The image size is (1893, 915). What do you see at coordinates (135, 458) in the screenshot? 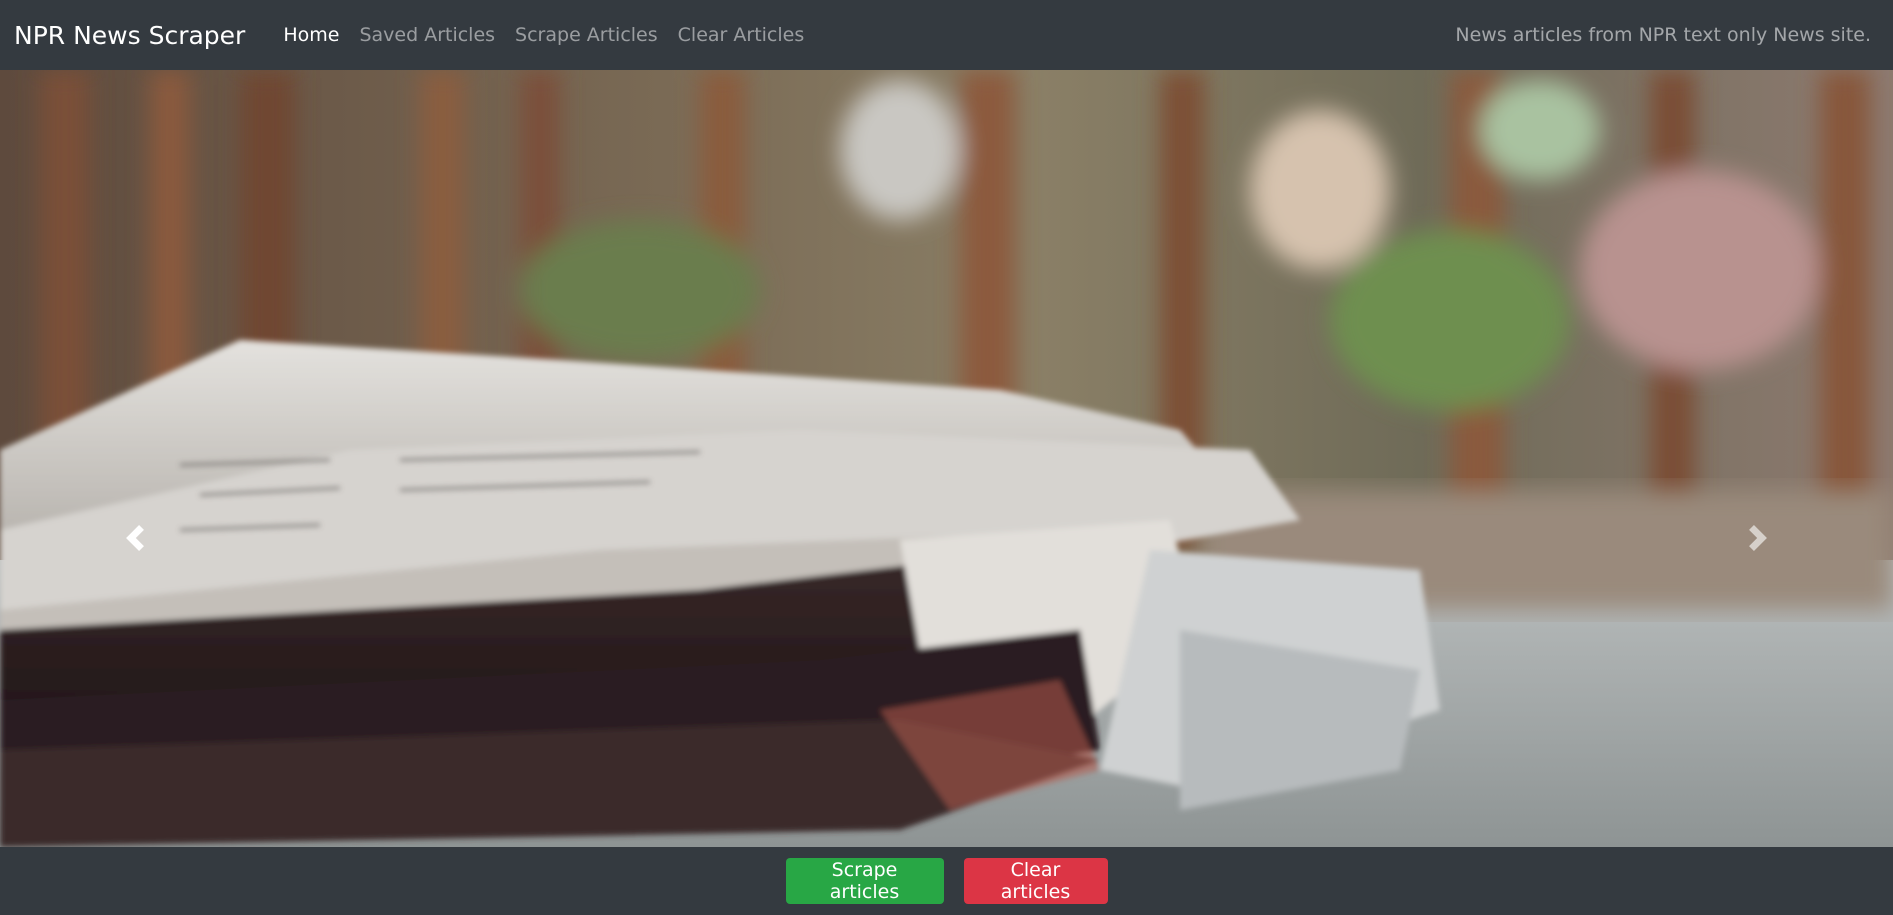
I see `carousel-prev-control` at bounding box center [135, 458].